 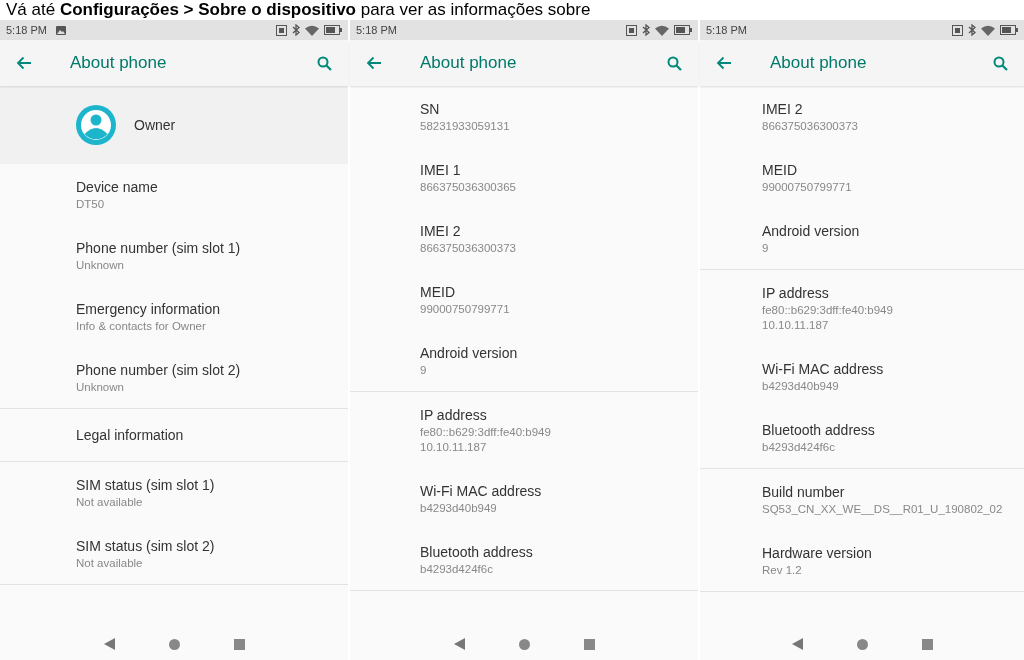 I want to click on profile-header: Owner, so click(x=174, y=125).